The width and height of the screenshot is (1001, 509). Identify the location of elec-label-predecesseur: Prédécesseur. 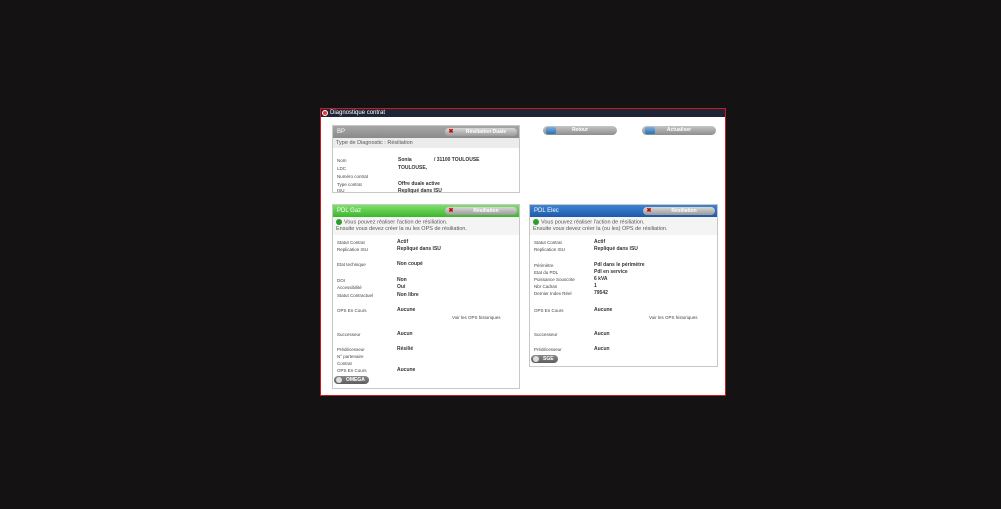
(548, 349).